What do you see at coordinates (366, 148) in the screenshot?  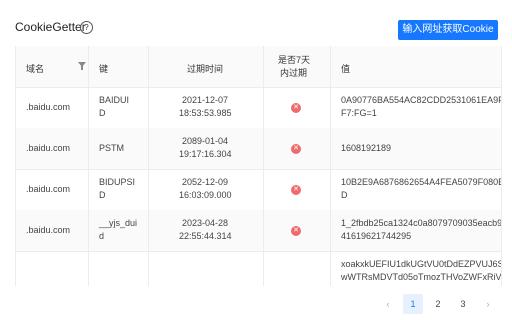 I see `cell-value: 1608192189` at bounding box center [366, 148].